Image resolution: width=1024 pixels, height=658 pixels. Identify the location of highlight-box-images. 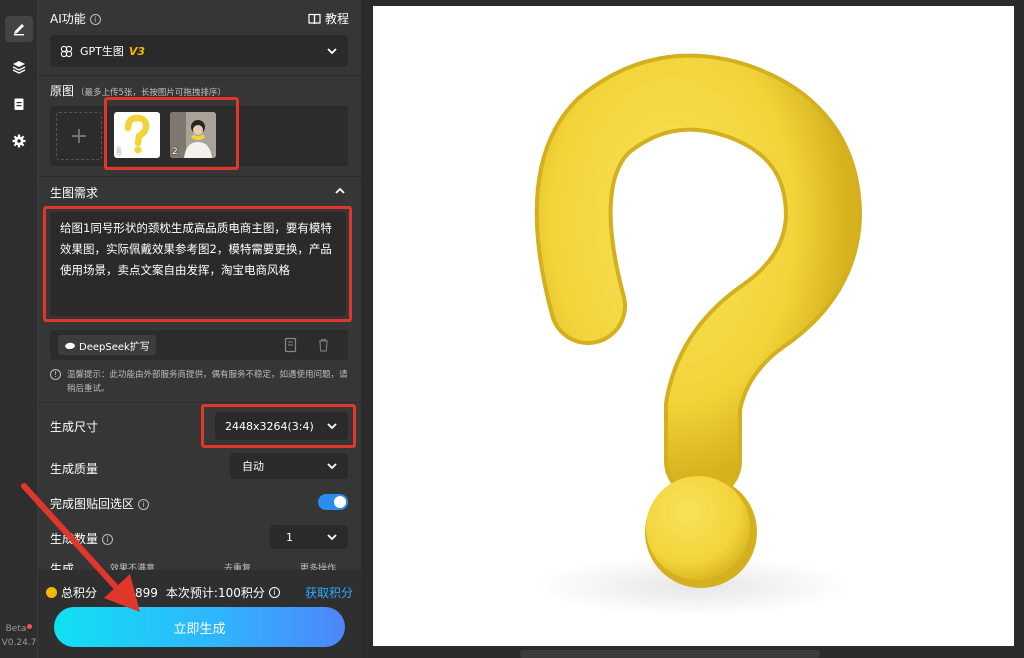
(171, 133).